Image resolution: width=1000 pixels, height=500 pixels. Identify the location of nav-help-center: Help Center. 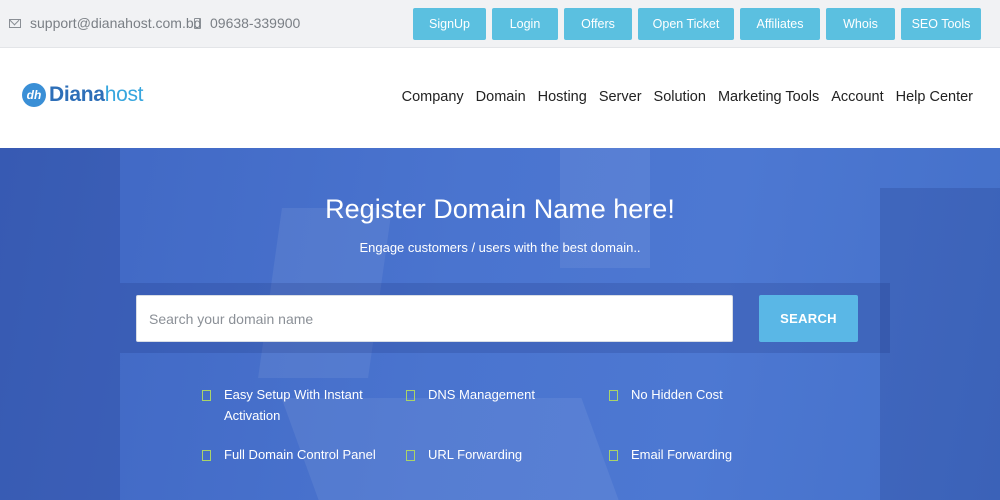
(934, 97).